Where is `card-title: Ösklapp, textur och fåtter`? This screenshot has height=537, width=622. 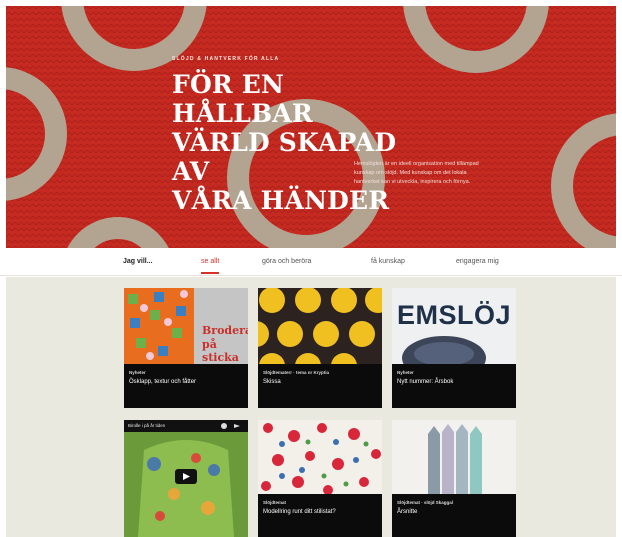
card-title: Ösklapp, textur och fåtter is located at coordinates (163, 382).